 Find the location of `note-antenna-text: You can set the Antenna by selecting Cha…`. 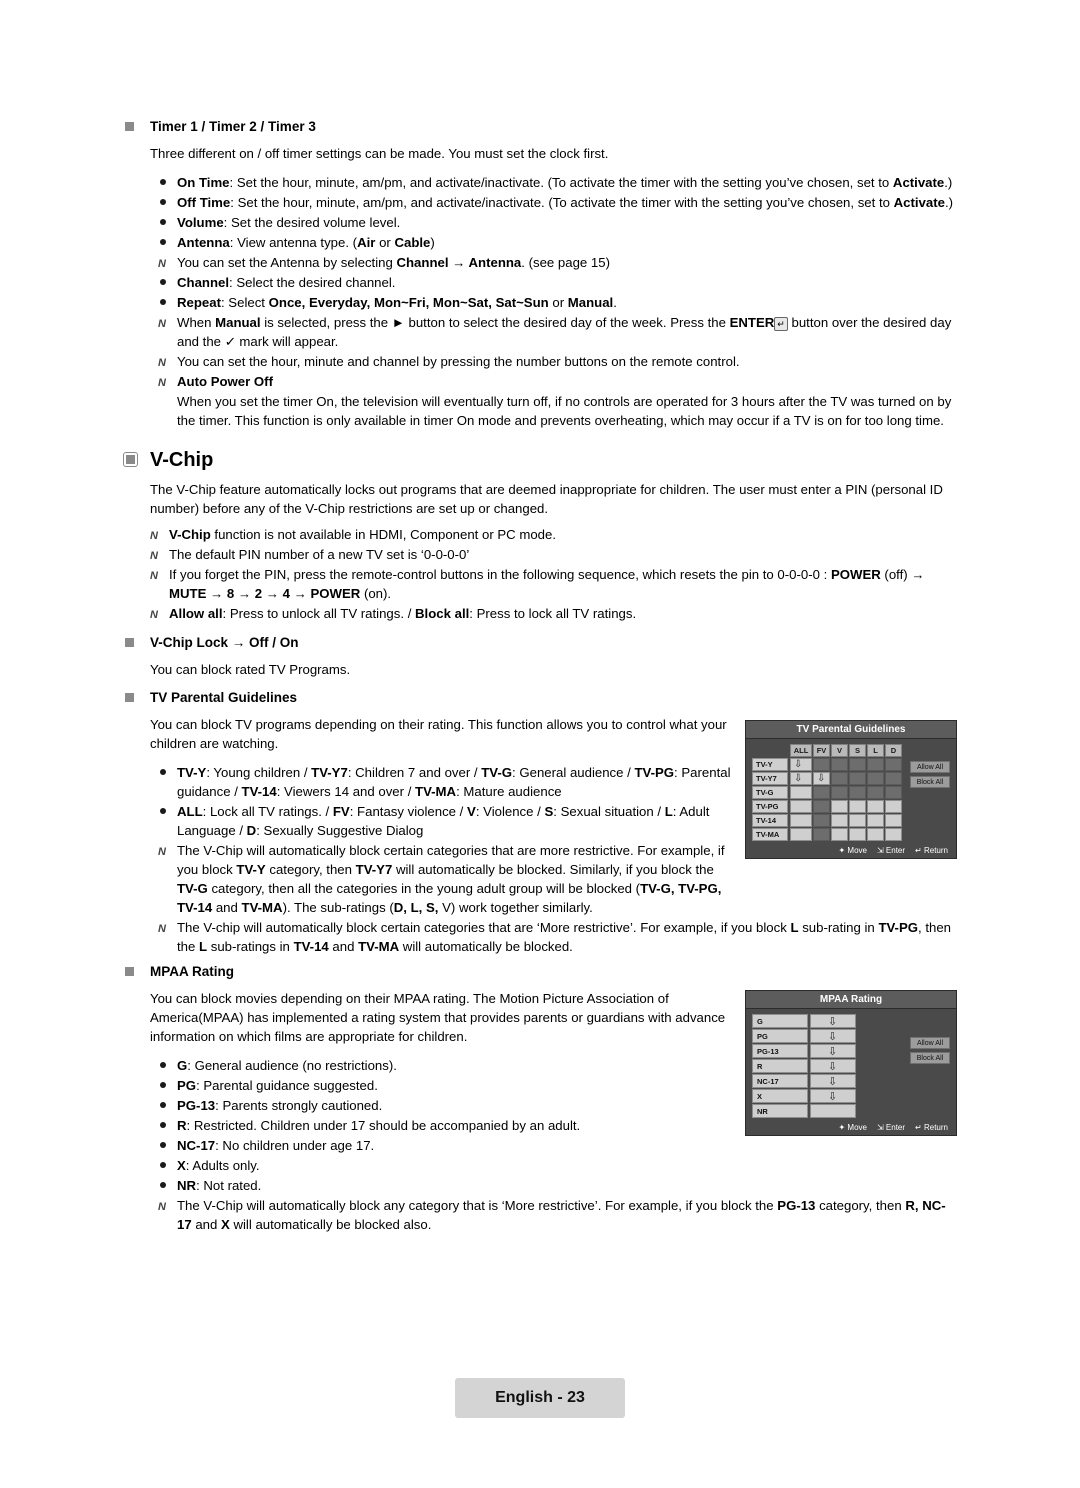

note-antenna-text: You can set the Antenna by selecting Cha… is located at coordinates (393, 262).